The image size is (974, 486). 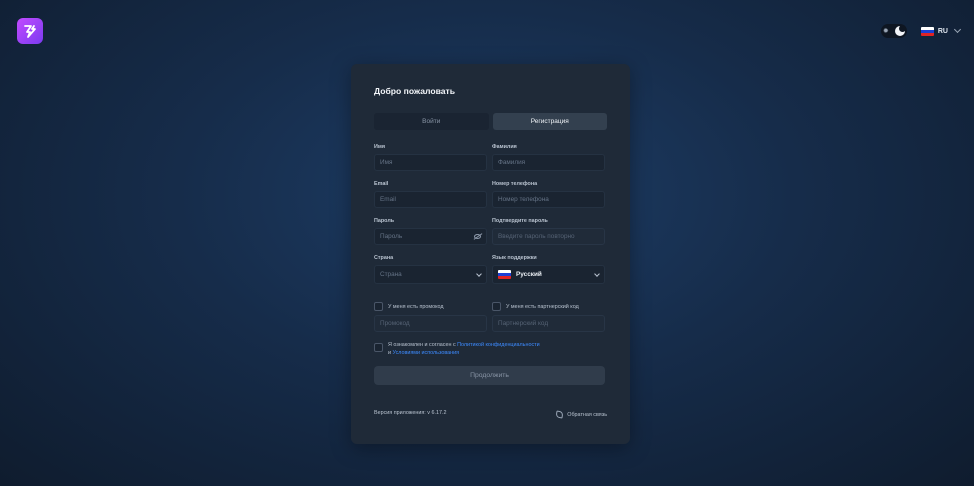 I want to click on partner-checkbox-label: У меня есть партнерский код, so click(x=542, y=306).